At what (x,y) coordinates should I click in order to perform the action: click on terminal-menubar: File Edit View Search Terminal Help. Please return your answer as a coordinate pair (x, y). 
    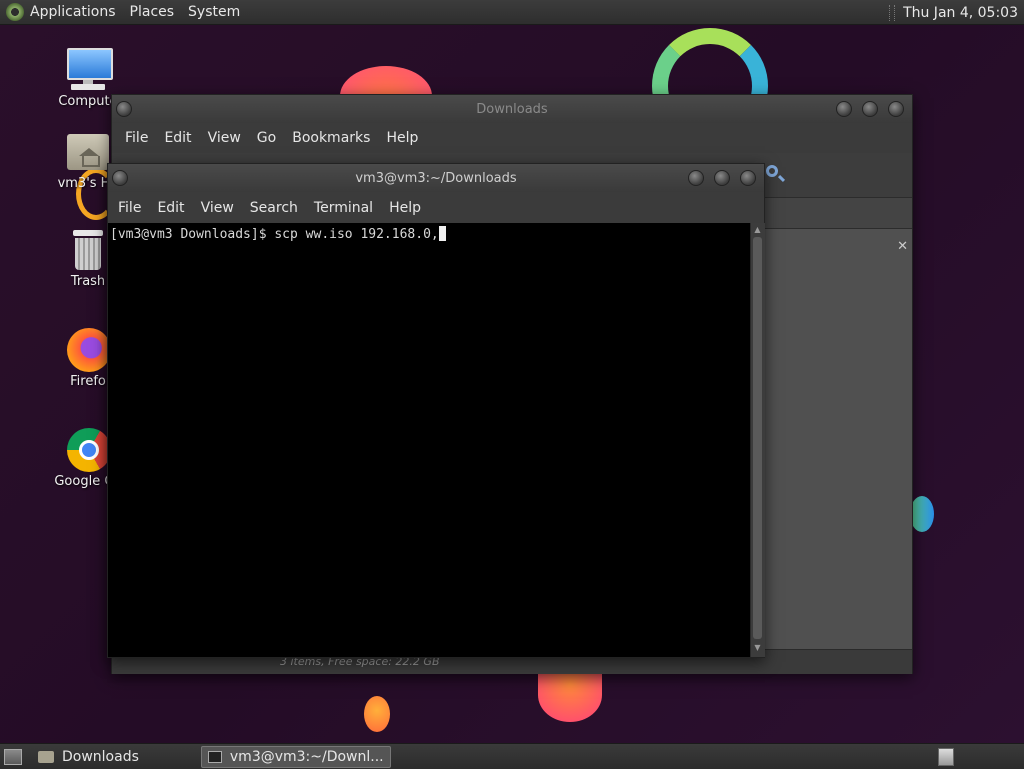
    Looking at the image, I should click on (436, 207).